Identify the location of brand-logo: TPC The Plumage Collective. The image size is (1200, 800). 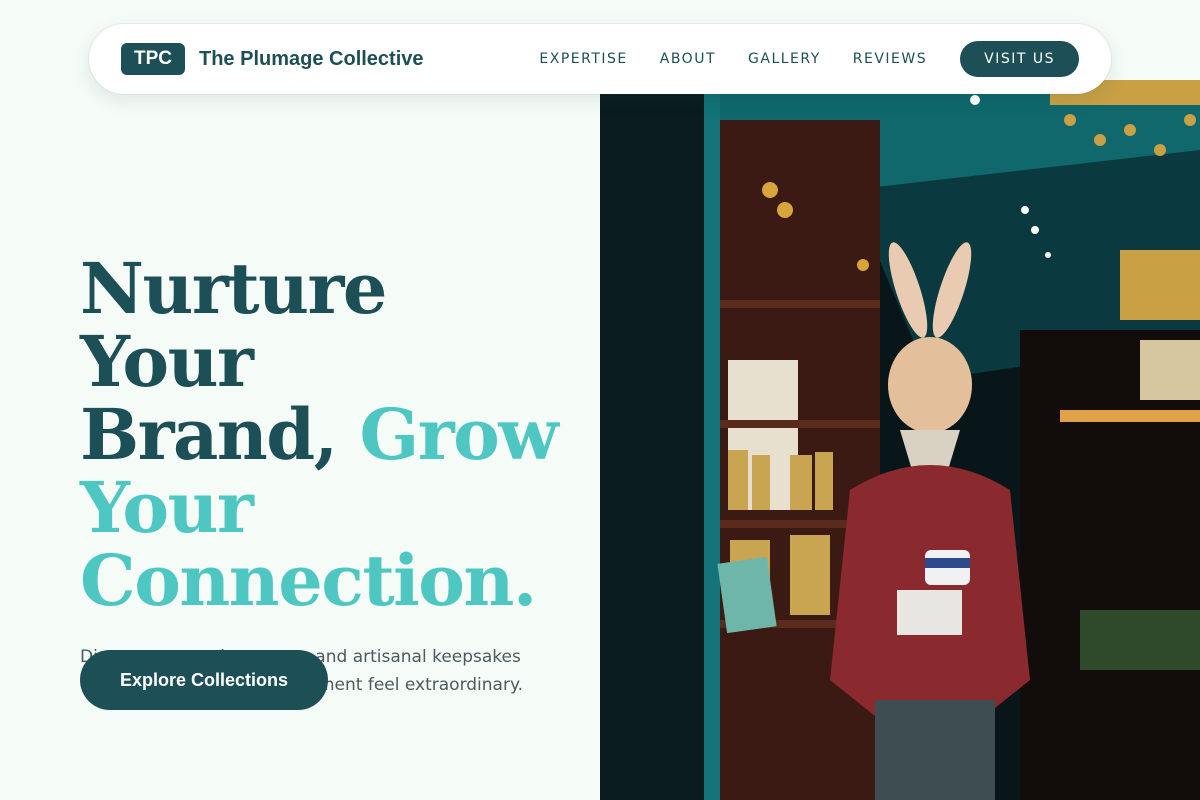
(272, 59).